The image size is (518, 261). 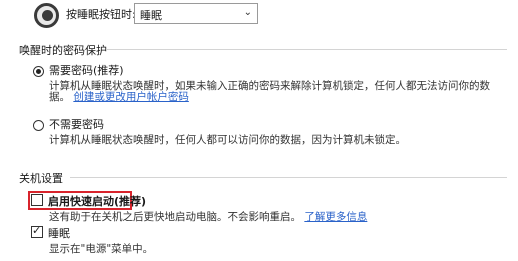 What do you see at coordinates (101, 14) in the screenshot?
I see `sleep-button-label: 按睡眠按钮时:` at bounding box center [101, 14].